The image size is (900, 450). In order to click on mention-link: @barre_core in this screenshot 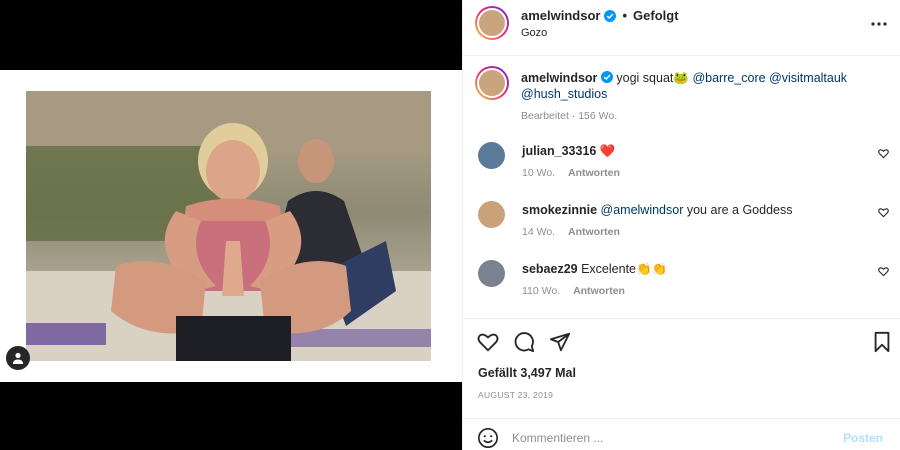, I will do `click(728, 78)`.